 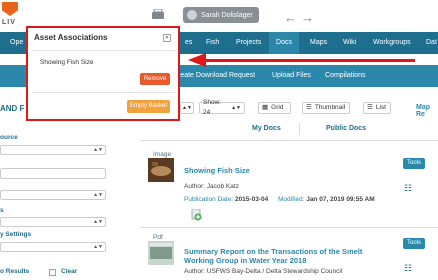 I want to click on forward-arrow-icon: →, so click(x=307, y=17).